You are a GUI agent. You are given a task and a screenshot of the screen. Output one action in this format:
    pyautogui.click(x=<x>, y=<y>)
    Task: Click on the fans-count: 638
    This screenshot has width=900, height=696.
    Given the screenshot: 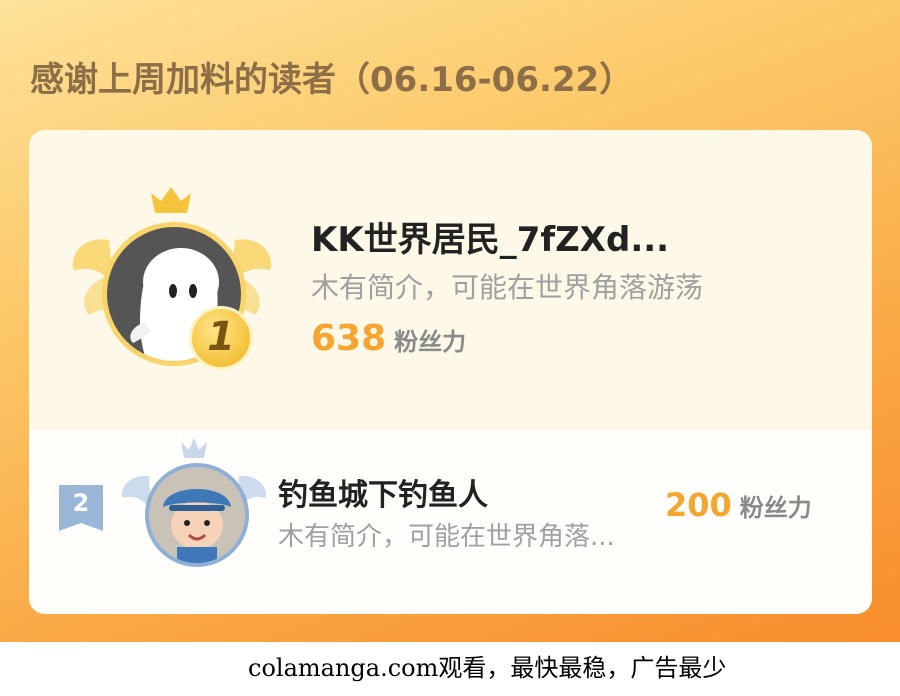 What is the action you would take?
    pyautogui.click(x=349, y=338)
    